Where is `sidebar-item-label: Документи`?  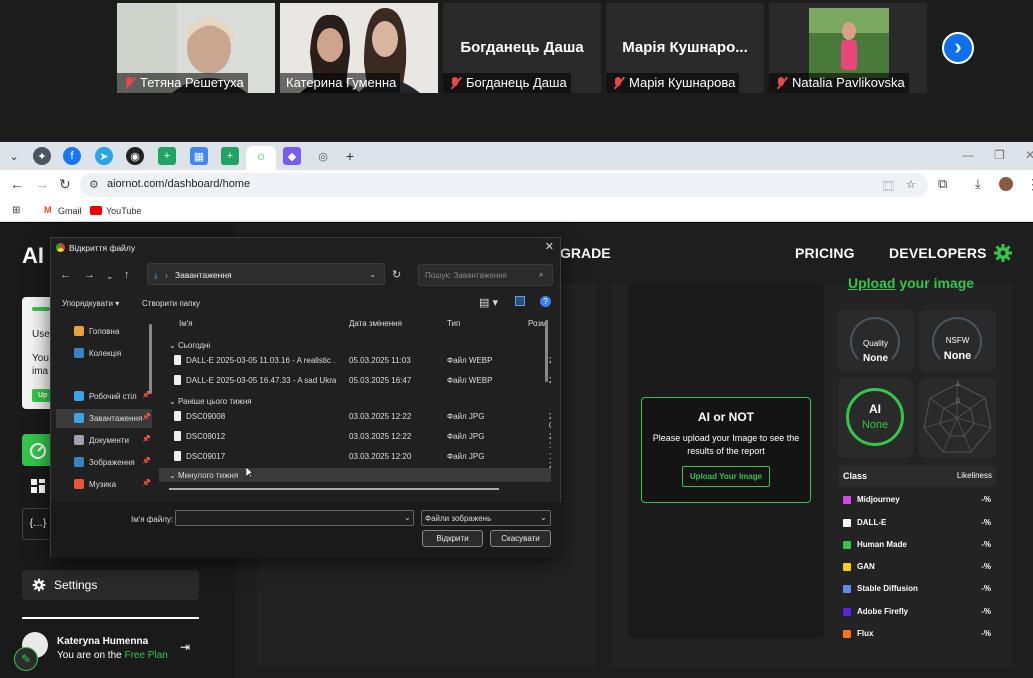 sidebar-item-label: Документи is located at coordinates (109, 440).